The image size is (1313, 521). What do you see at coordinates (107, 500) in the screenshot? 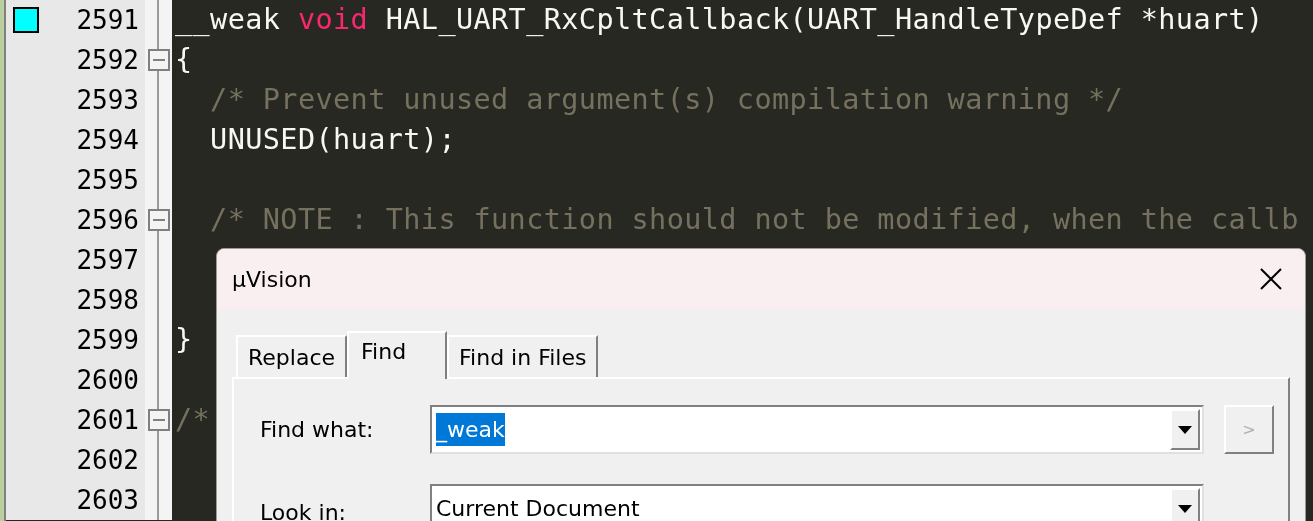
I see `line-number: 2603` at bounding box center [107, 500].